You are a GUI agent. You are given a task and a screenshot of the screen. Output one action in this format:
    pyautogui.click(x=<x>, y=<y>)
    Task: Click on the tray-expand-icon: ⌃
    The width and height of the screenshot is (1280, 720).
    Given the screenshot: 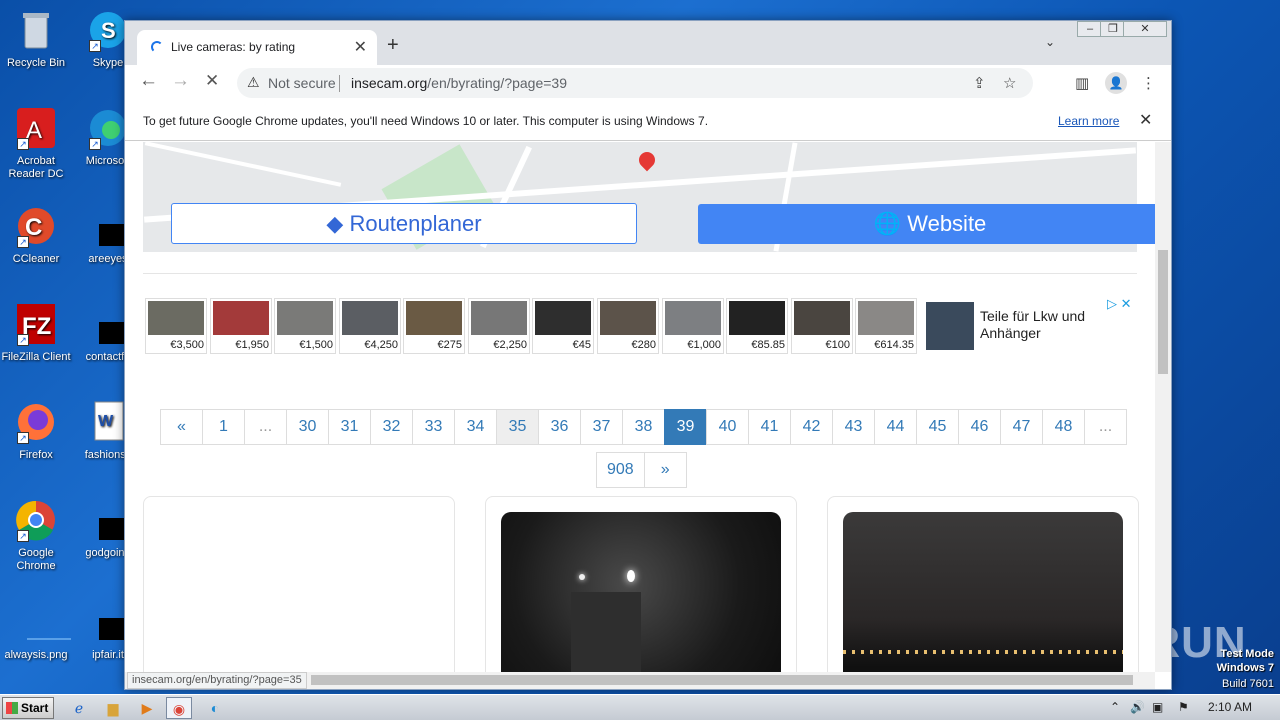 What is the action you would take?
    pyautogui.click(x=1115, y=707)
    